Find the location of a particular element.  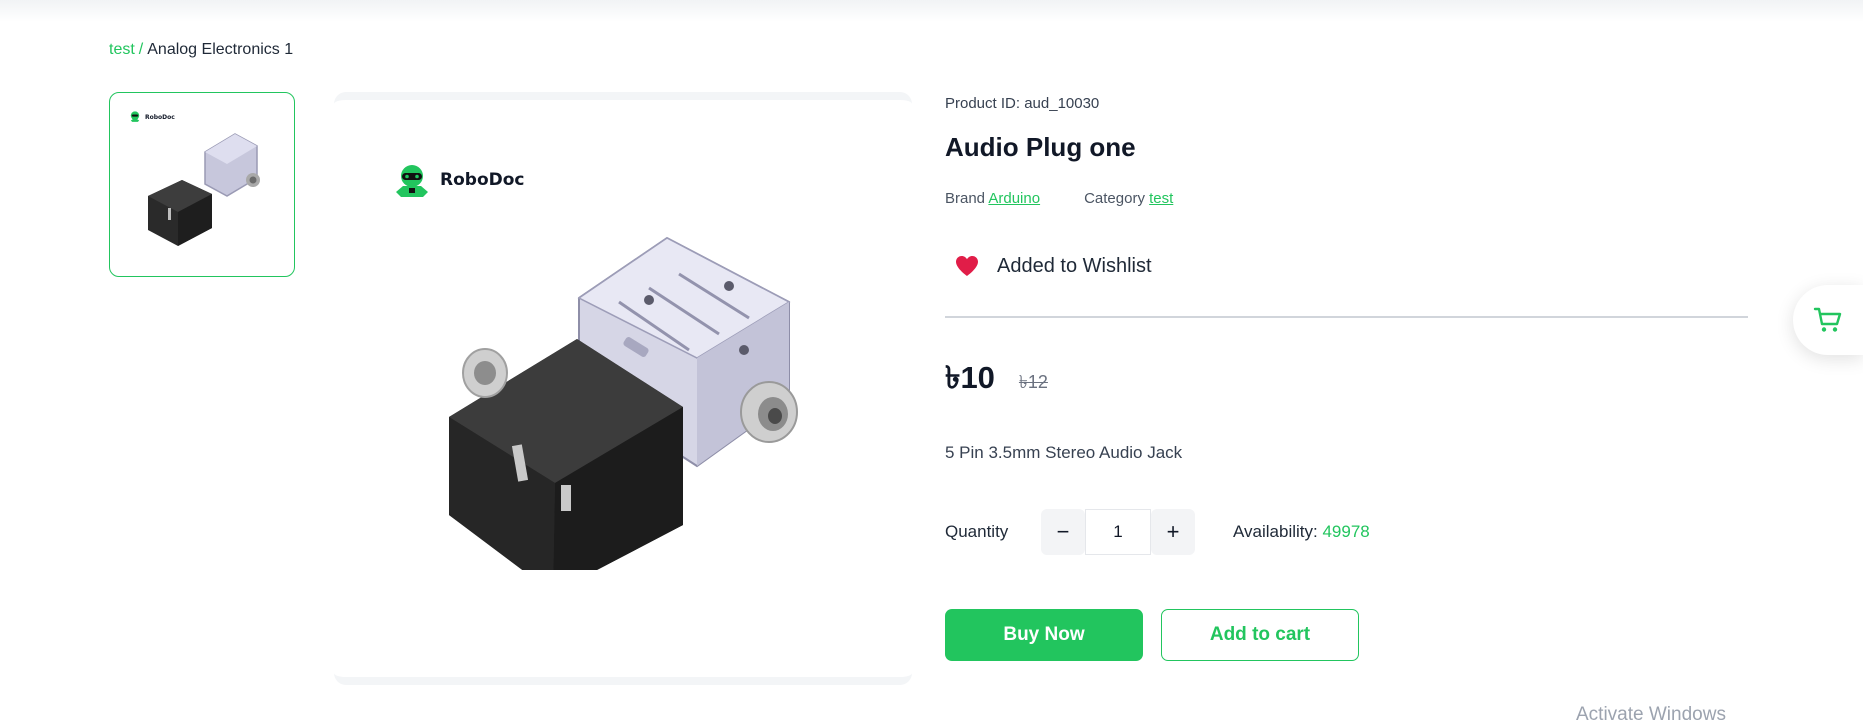

brand-label: Brand is located at coordinates (965, 198).